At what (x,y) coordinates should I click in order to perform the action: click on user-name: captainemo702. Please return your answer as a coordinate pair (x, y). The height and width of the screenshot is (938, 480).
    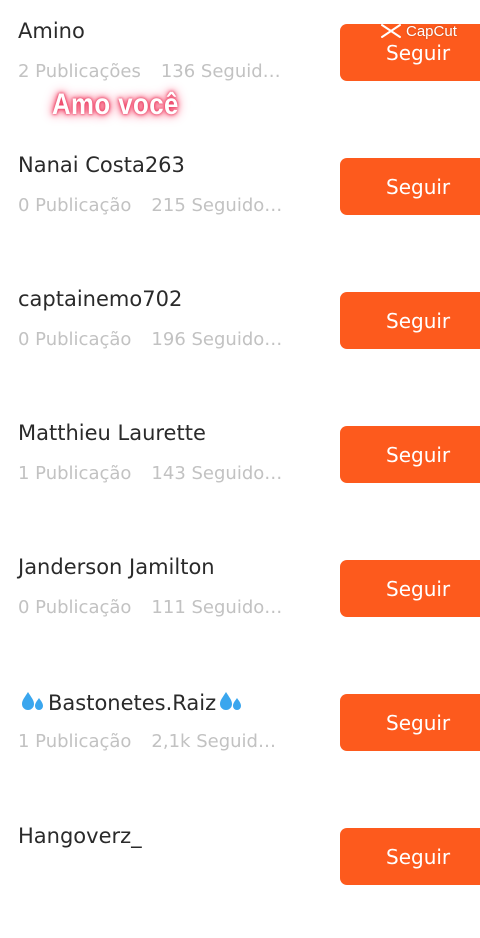
    Looking at the image, I should click on (100, 299).